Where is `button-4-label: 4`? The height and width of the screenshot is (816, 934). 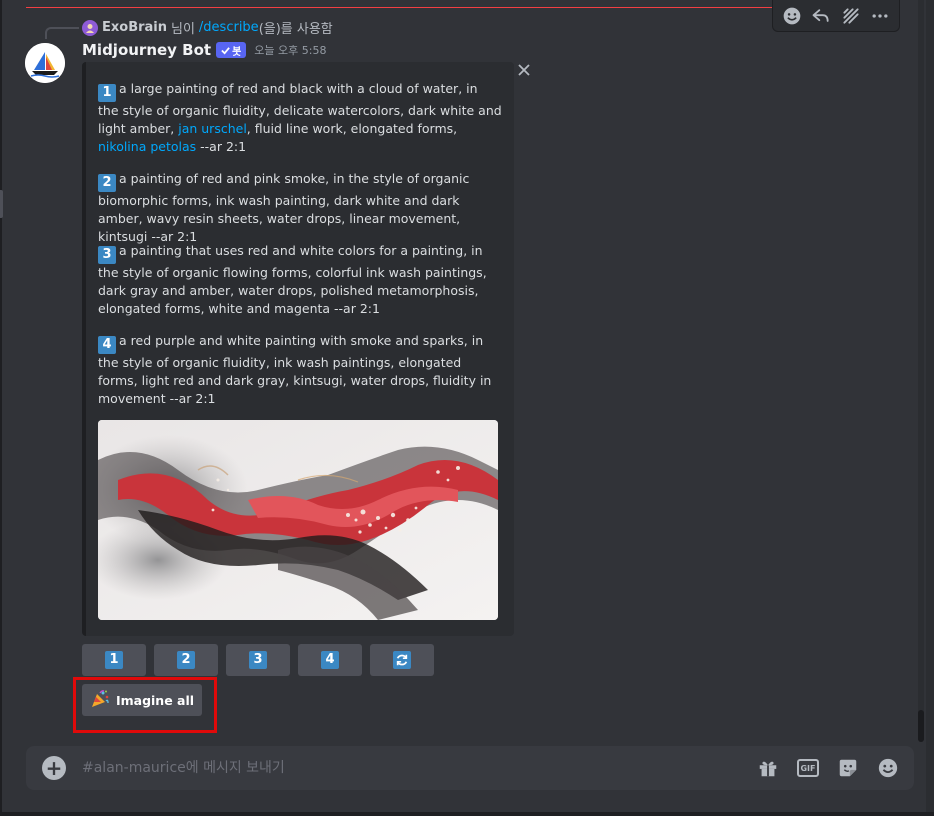
button-4-label: 4 is located at coordinates (330, 660).